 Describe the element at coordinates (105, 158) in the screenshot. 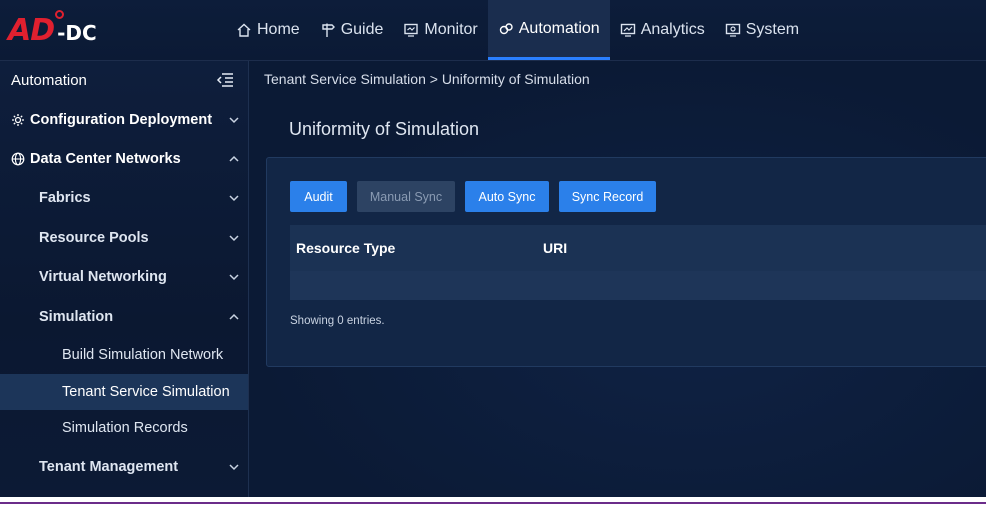

I see `sidebar-item-label: Data Center Networks` at that location.